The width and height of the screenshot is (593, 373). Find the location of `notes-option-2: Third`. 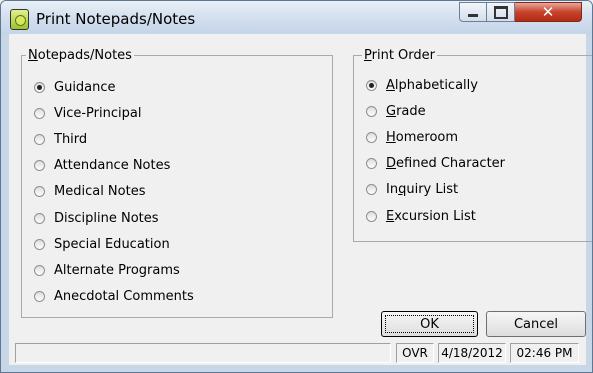

notes-option-2: Third is located at coordinates (60, 139).